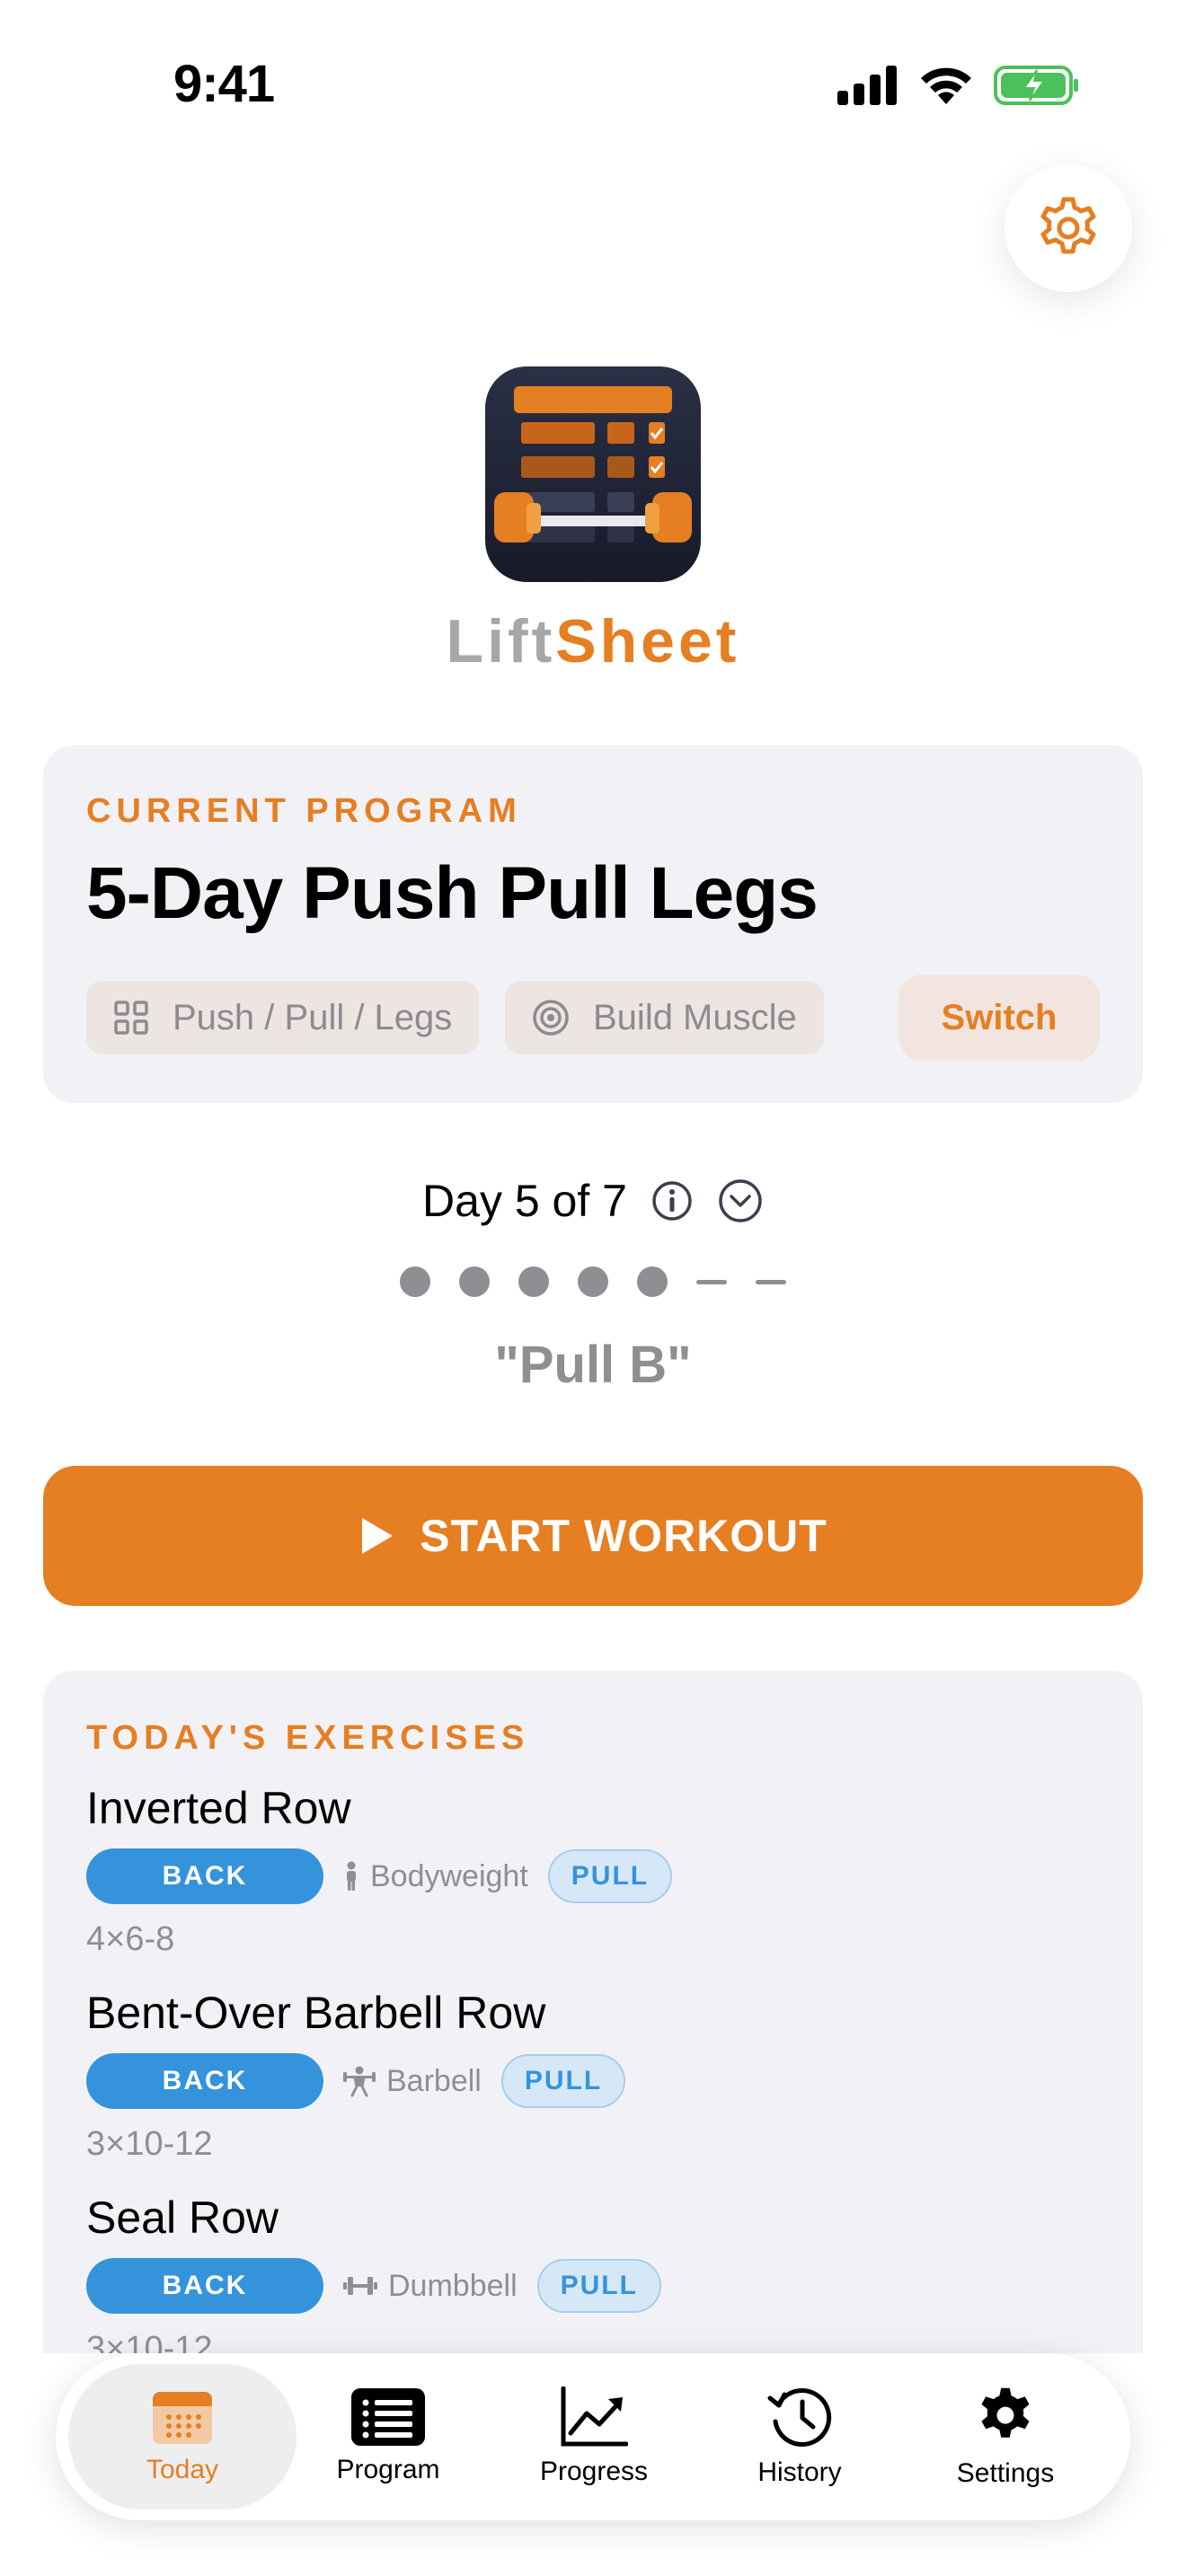  I want to click on exercise-name: Seal Row, so click(182, 2217).